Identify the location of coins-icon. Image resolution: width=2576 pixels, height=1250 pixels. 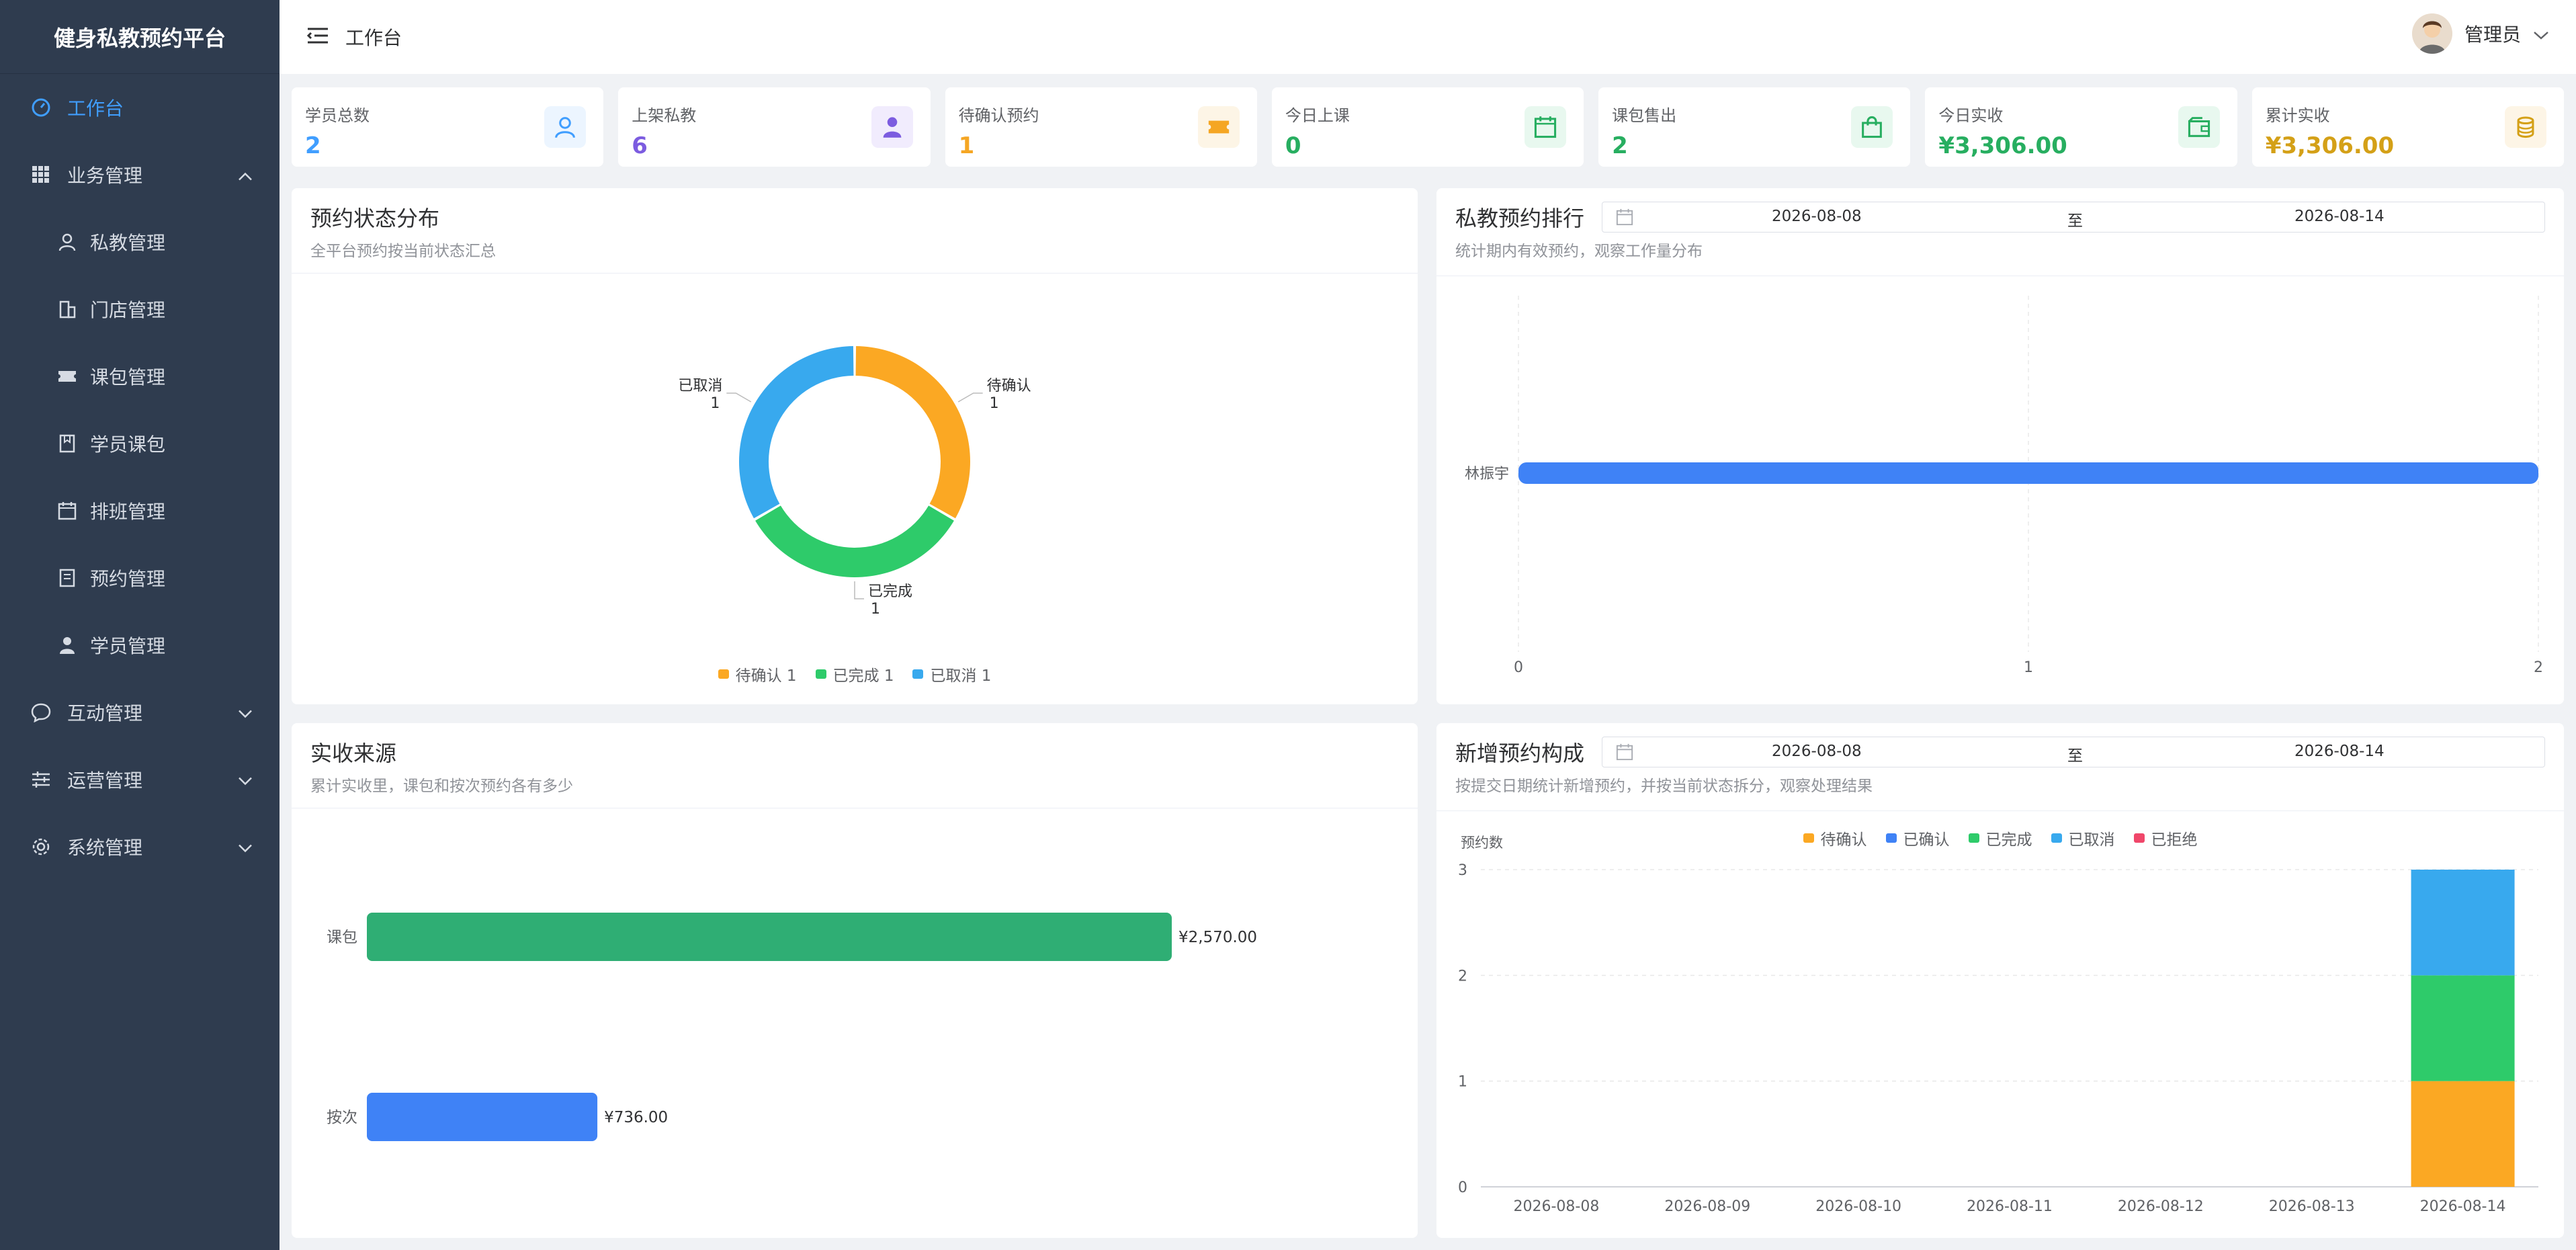
(2525, 127).